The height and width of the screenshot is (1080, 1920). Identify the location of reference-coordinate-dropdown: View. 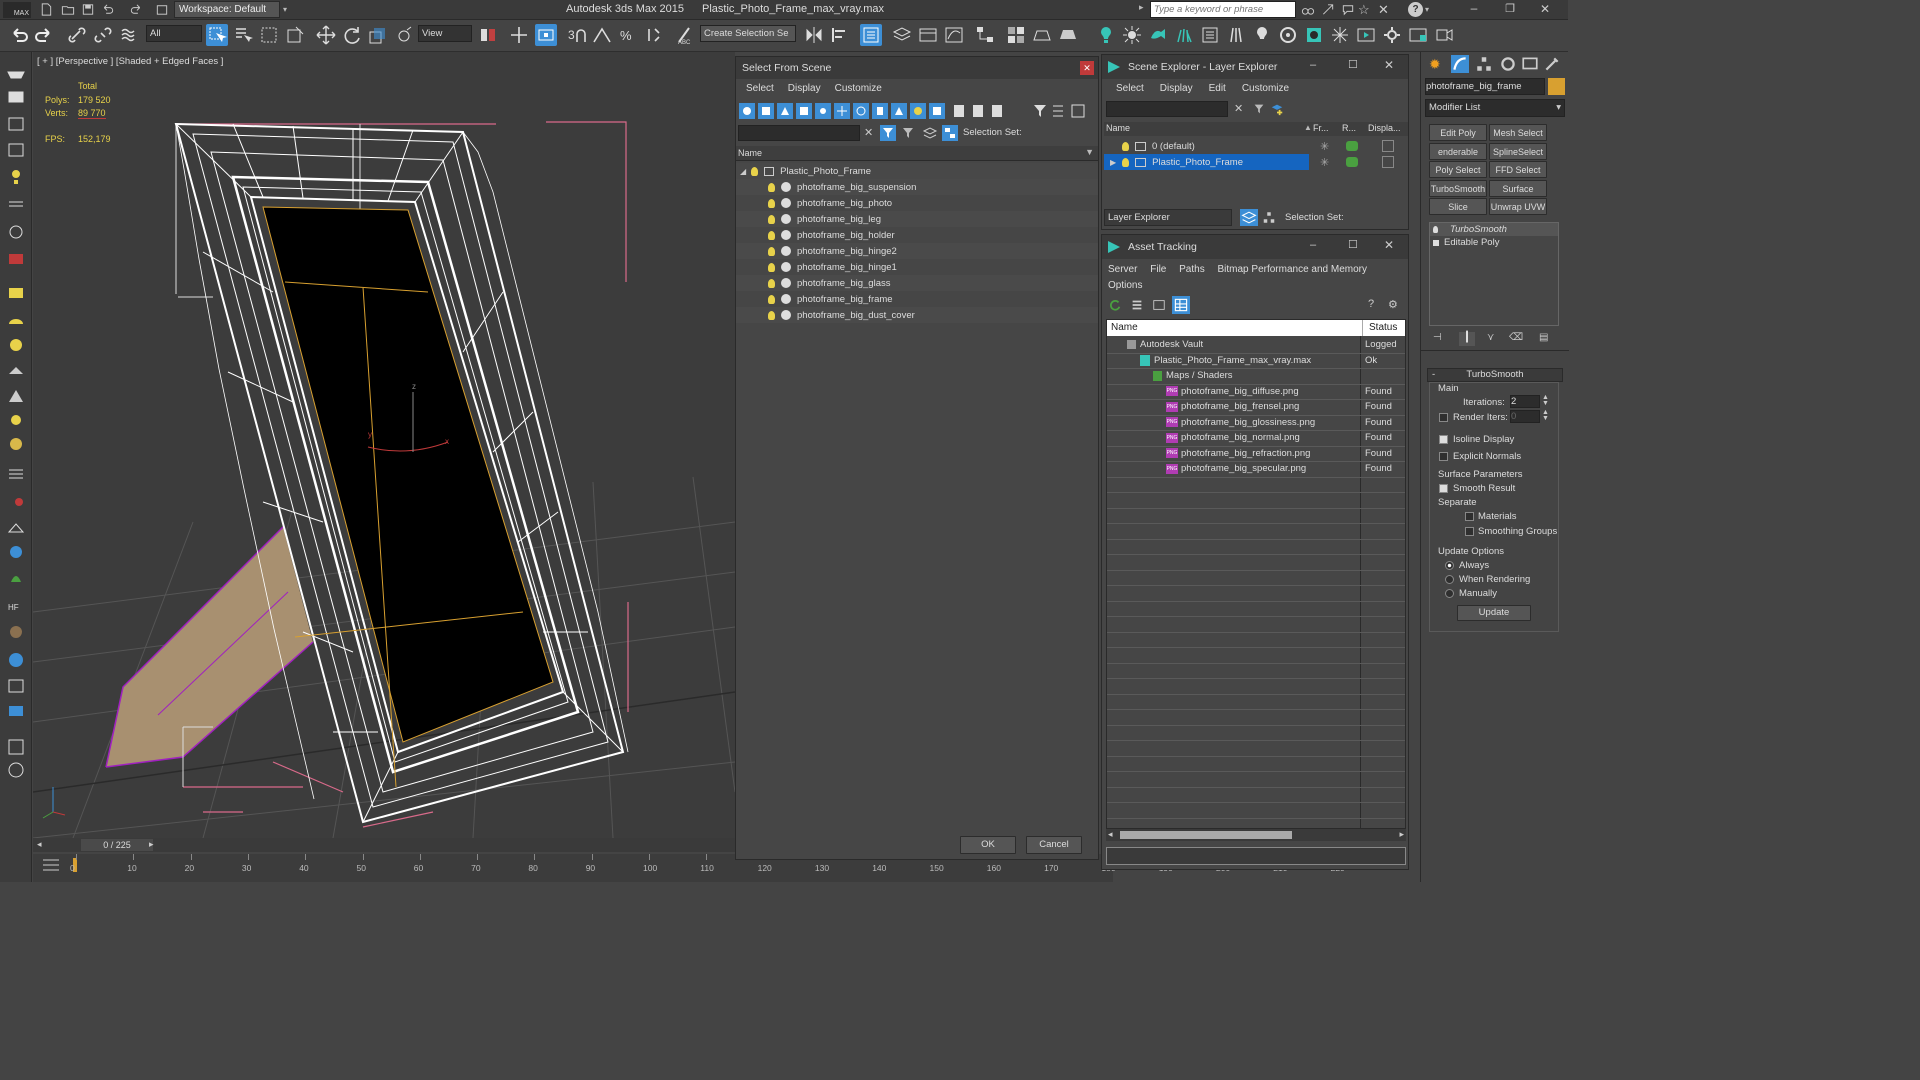
(445, 33).